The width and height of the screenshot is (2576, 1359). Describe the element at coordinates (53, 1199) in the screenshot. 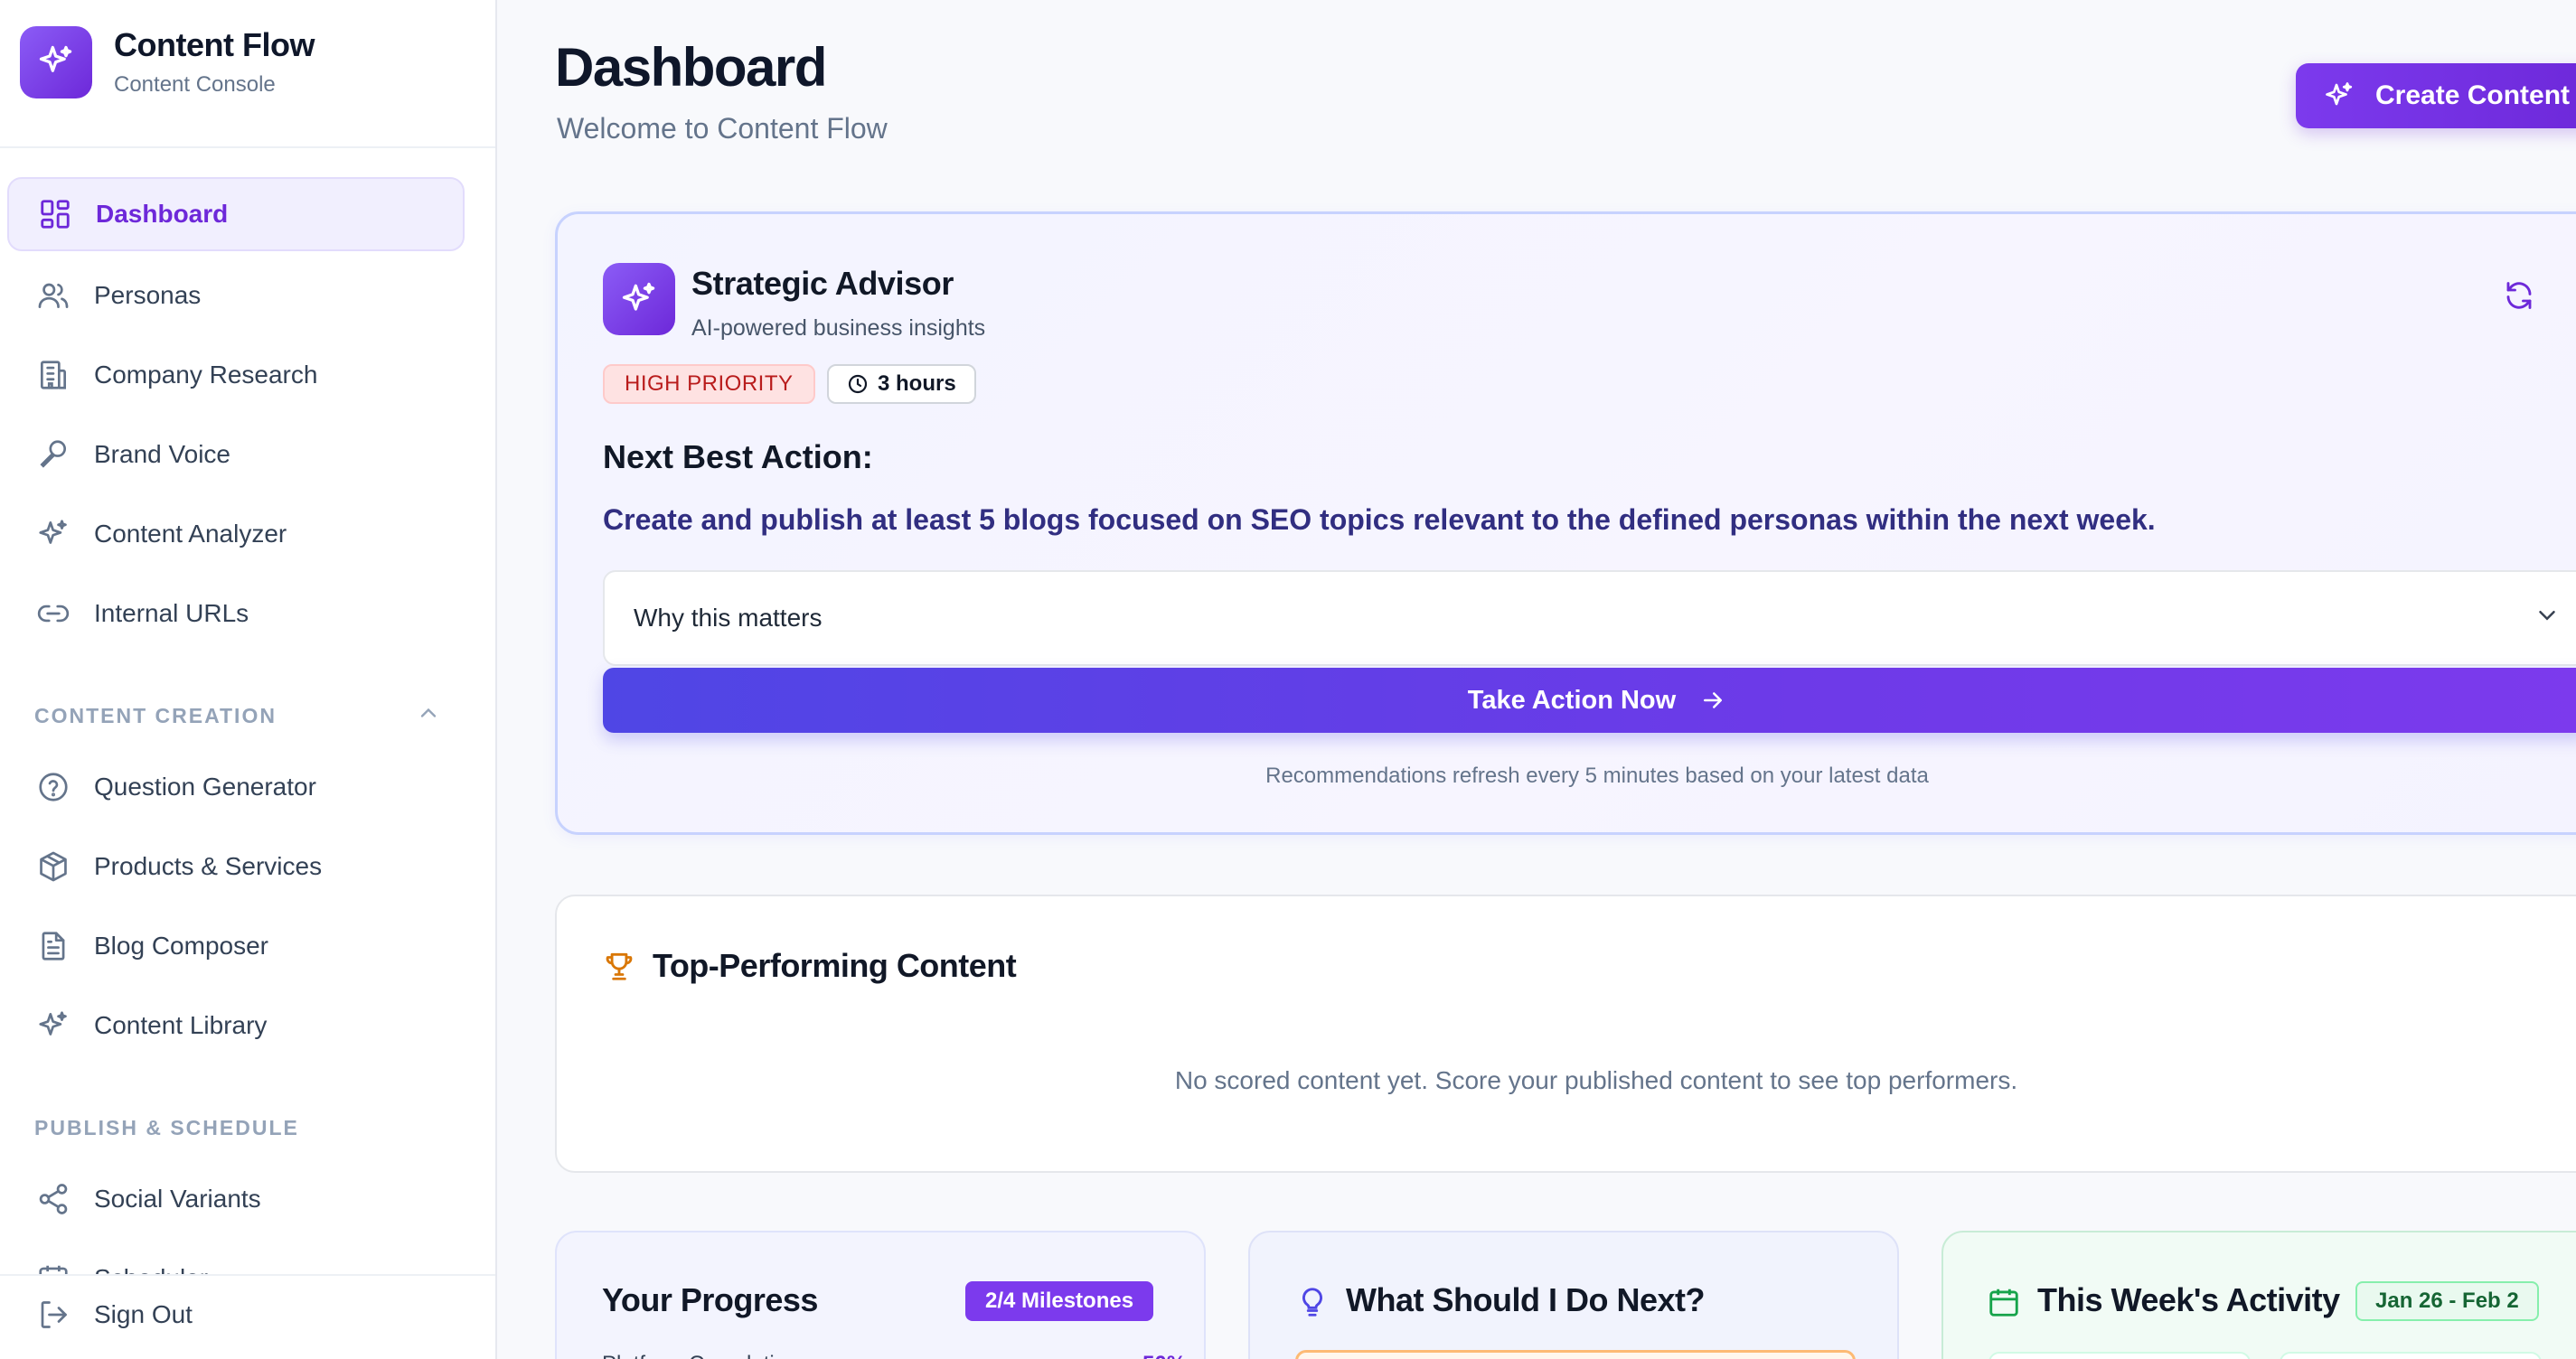

I see `share-icon` at that location.